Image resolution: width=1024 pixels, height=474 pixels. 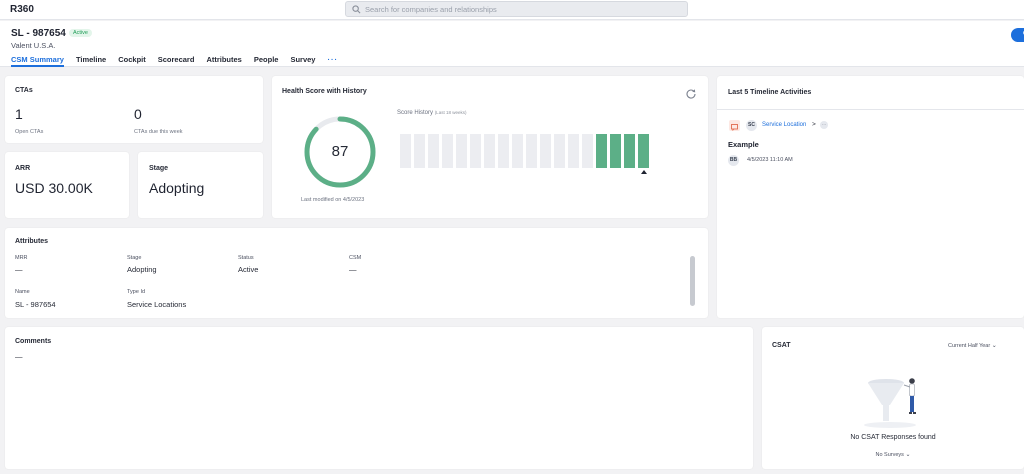 What do you see at coordinates (415, 113) in the screenshot?
I see `score-history-title: Score History` at bounding box center [415, 113].